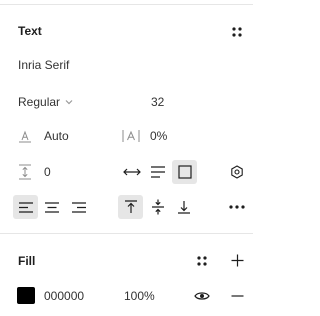  Describe the element at coordinates (237, 296) in the screenshot. I see `remove-fill-icon` at that location.